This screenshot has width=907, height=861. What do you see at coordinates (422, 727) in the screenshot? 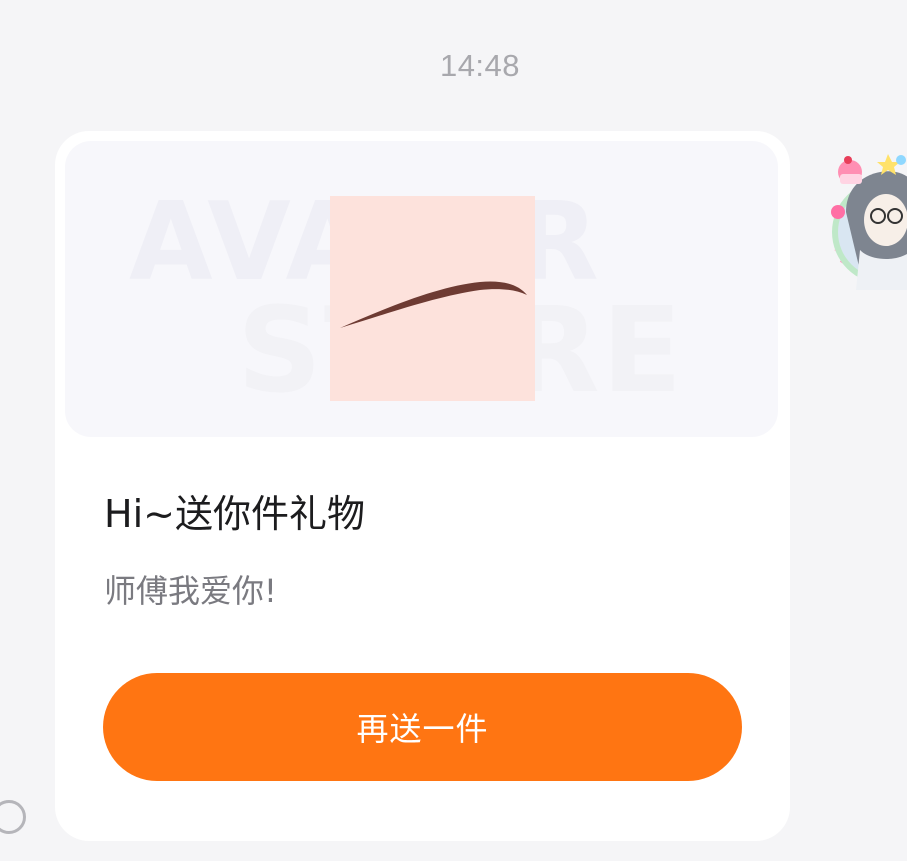
I see `send-another-button: 再送一件` at bounding box center [422, 727].